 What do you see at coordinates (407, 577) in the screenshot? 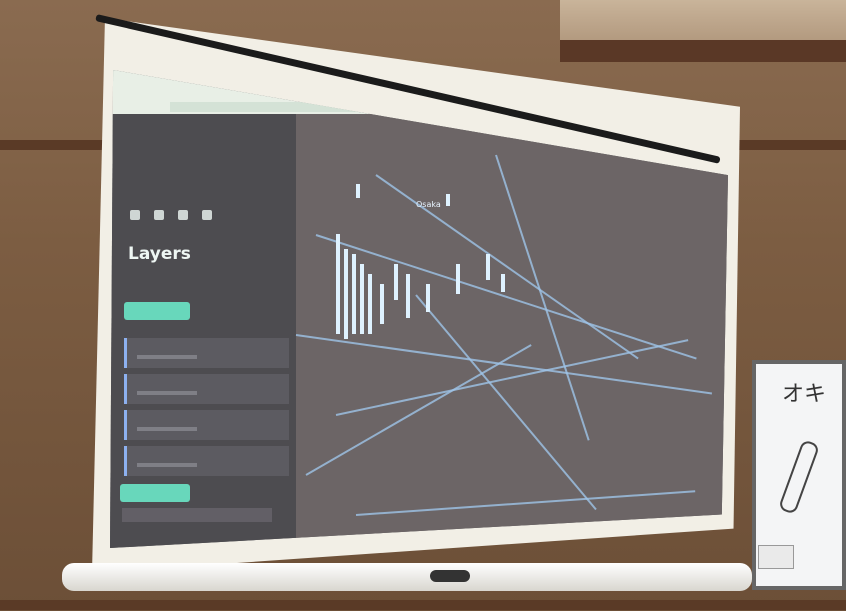
I see `screen-roller` at bounding box center [407, 577].